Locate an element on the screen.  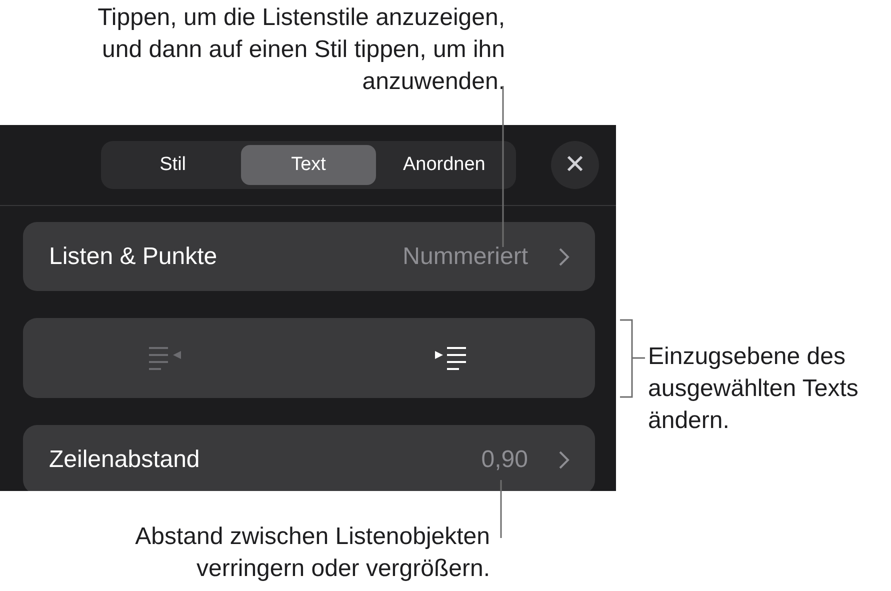
callout-text: Einzugsebene des ausgewählten Texts ändern. is located at coordinates (754, 389).